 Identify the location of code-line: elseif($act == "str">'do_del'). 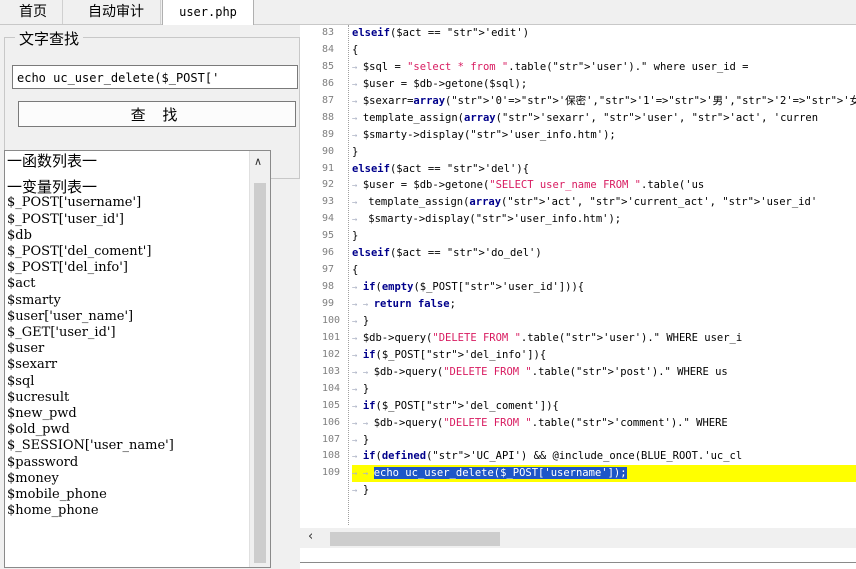
(604, 253).